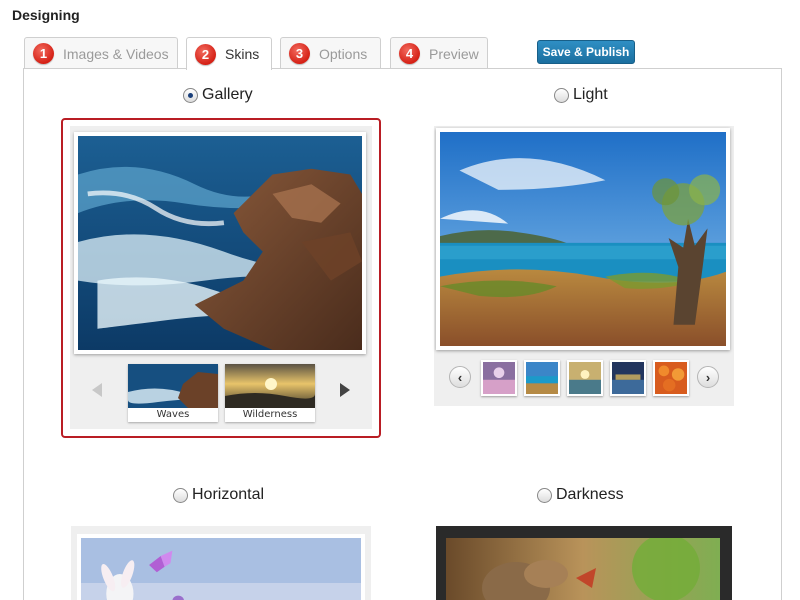 This screenshot has height=600, width=800. Describe the element at coordinates (343, 53) in the screenshot. I see `tab-label: Options` at that location.